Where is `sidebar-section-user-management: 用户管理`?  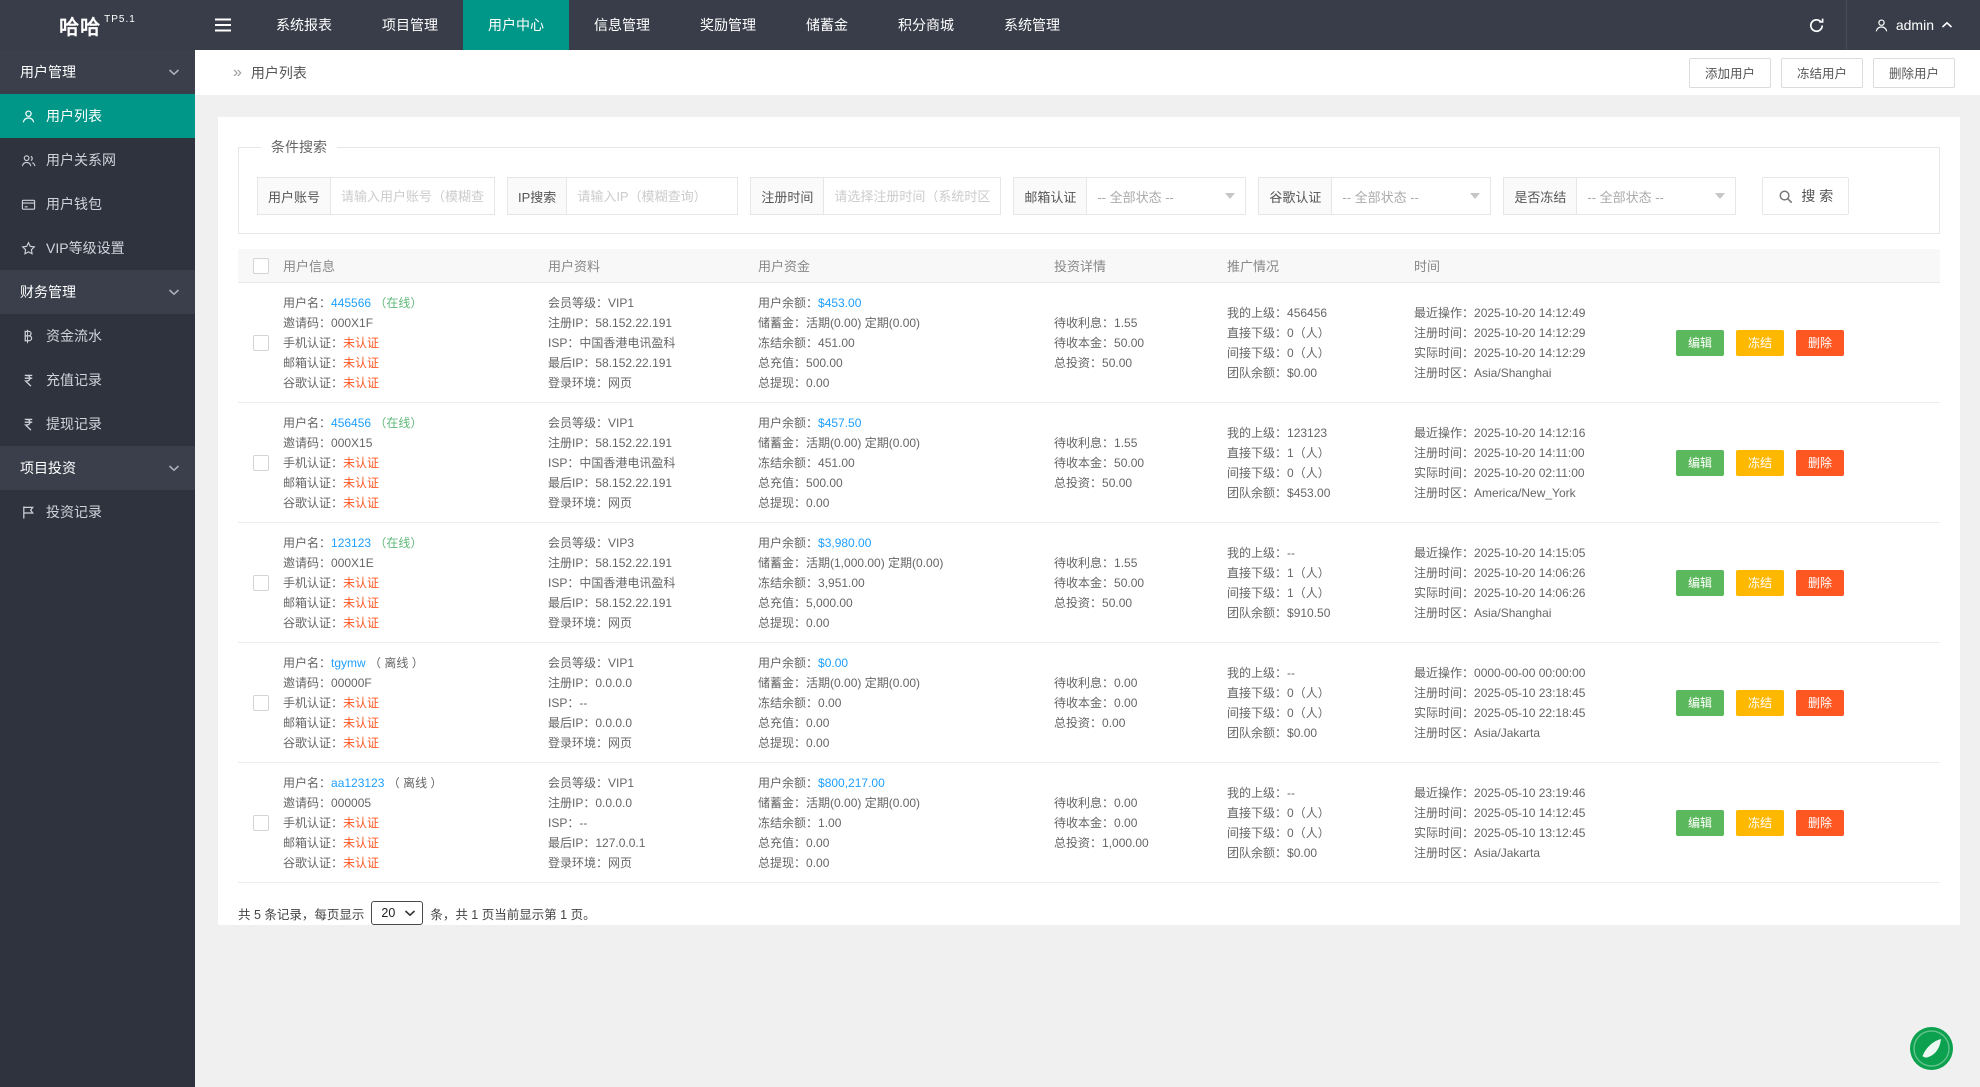 sidebar-section-user-management: 用户管理 is located at coordinates (97, 72).